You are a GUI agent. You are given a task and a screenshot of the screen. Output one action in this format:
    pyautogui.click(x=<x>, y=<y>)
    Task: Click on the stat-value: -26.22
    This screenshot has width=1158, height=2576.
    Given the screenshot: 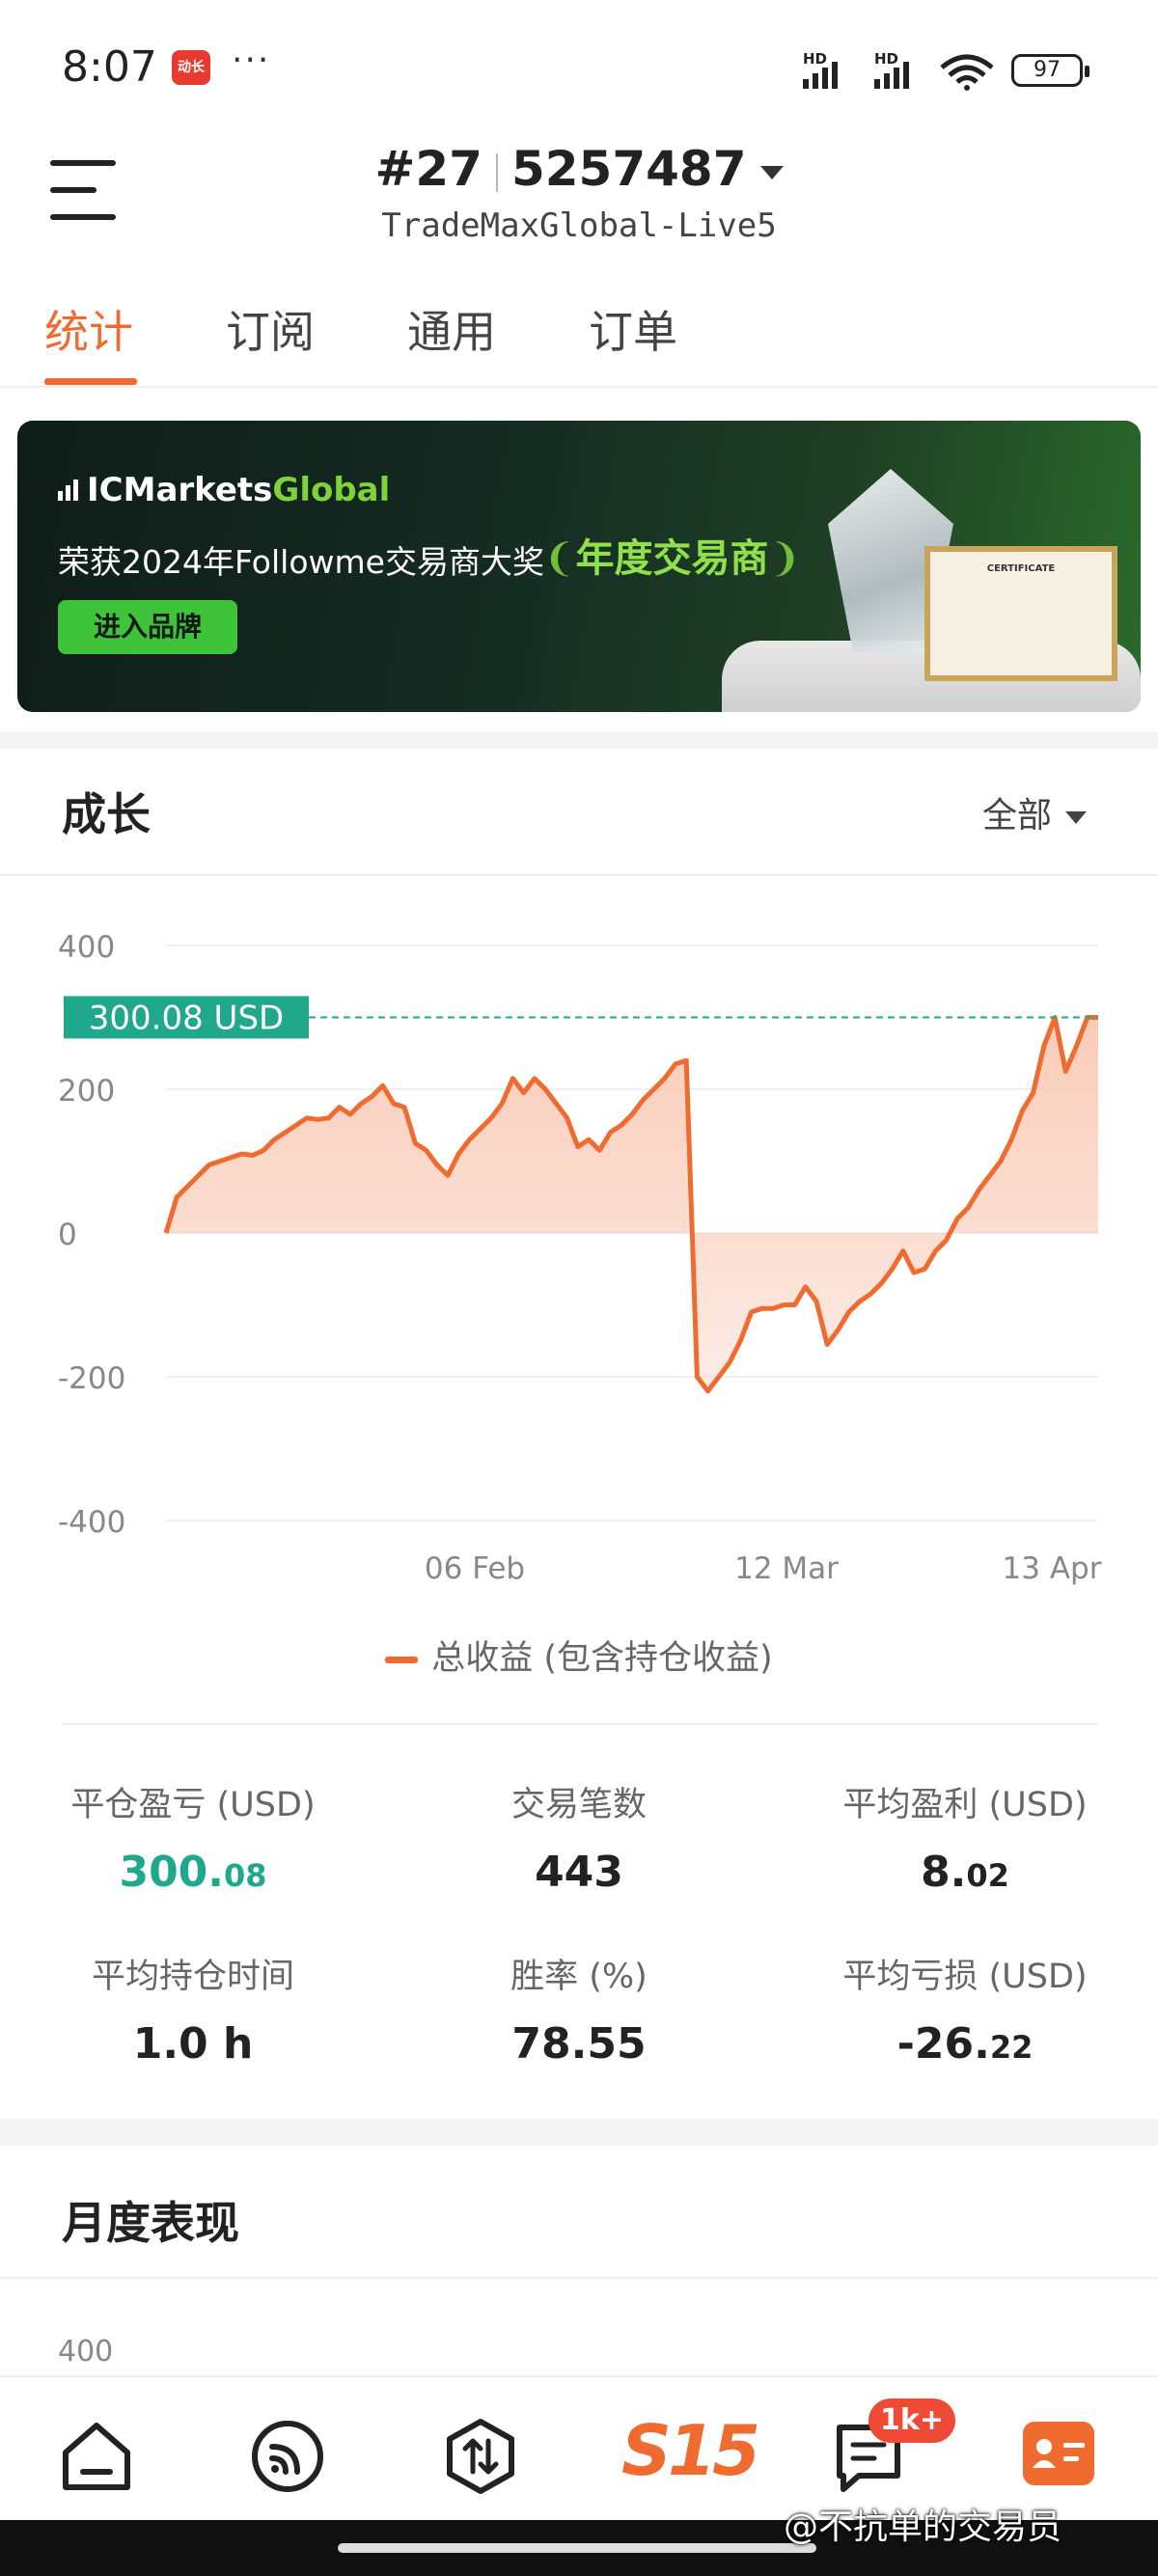 What is the action you would take?
    pyautogui.click(x=965, y=2044)
    